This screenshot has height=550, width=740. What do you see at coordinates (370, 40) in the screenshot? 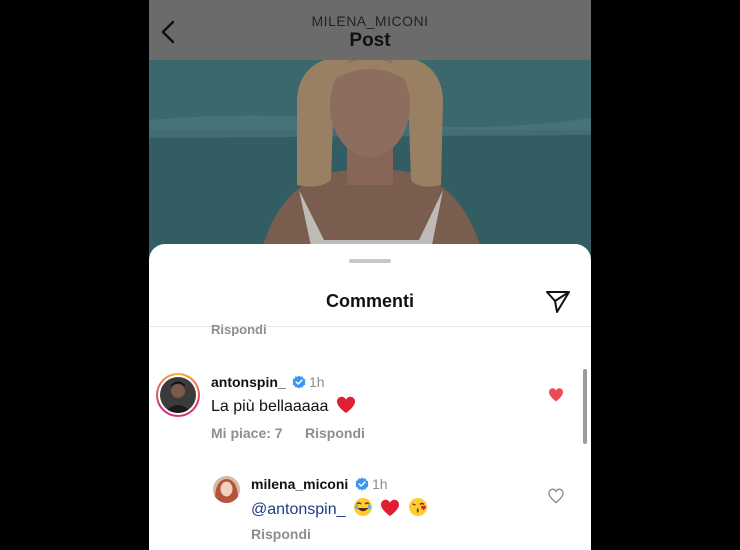
I see `page-title: Post` at bounding box center [370, 40].